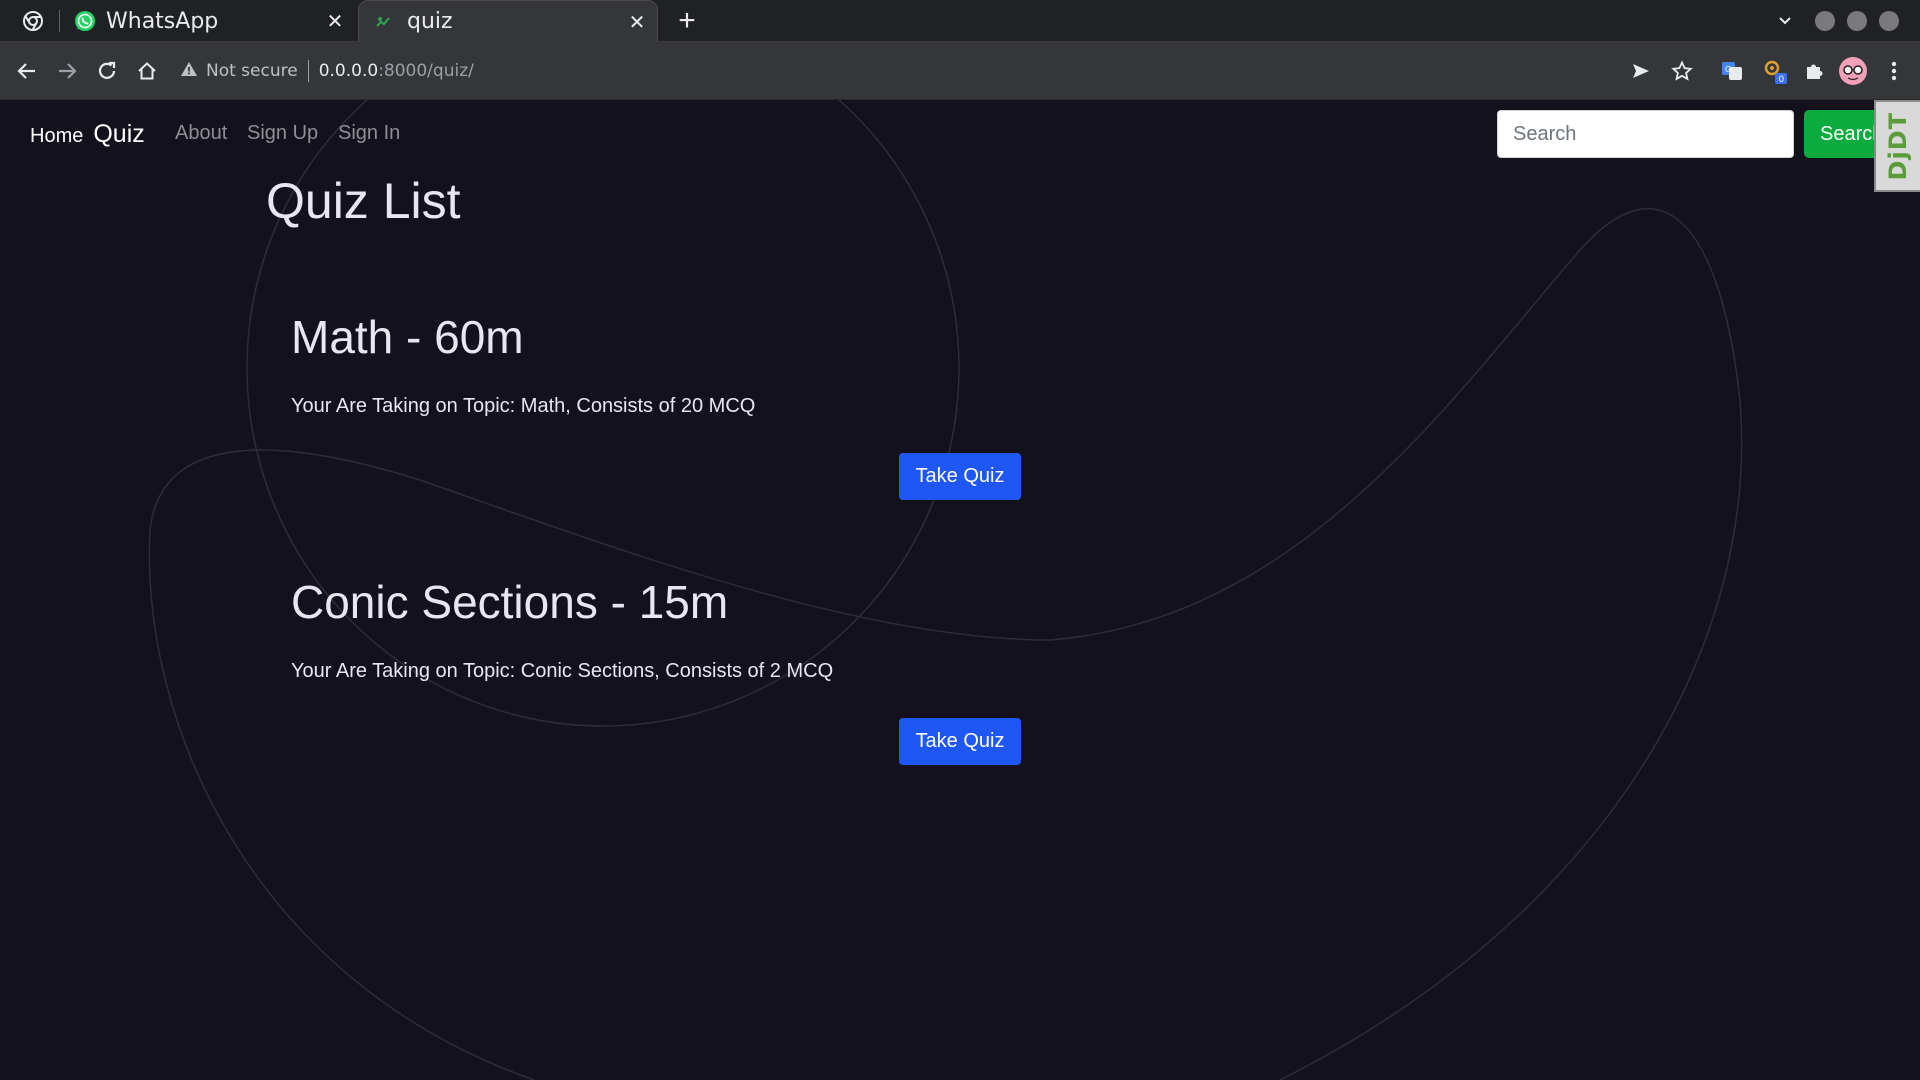  Describe the element at coordinates (386, 22) in the screenshot. I see `quiz-favicon` at that location.